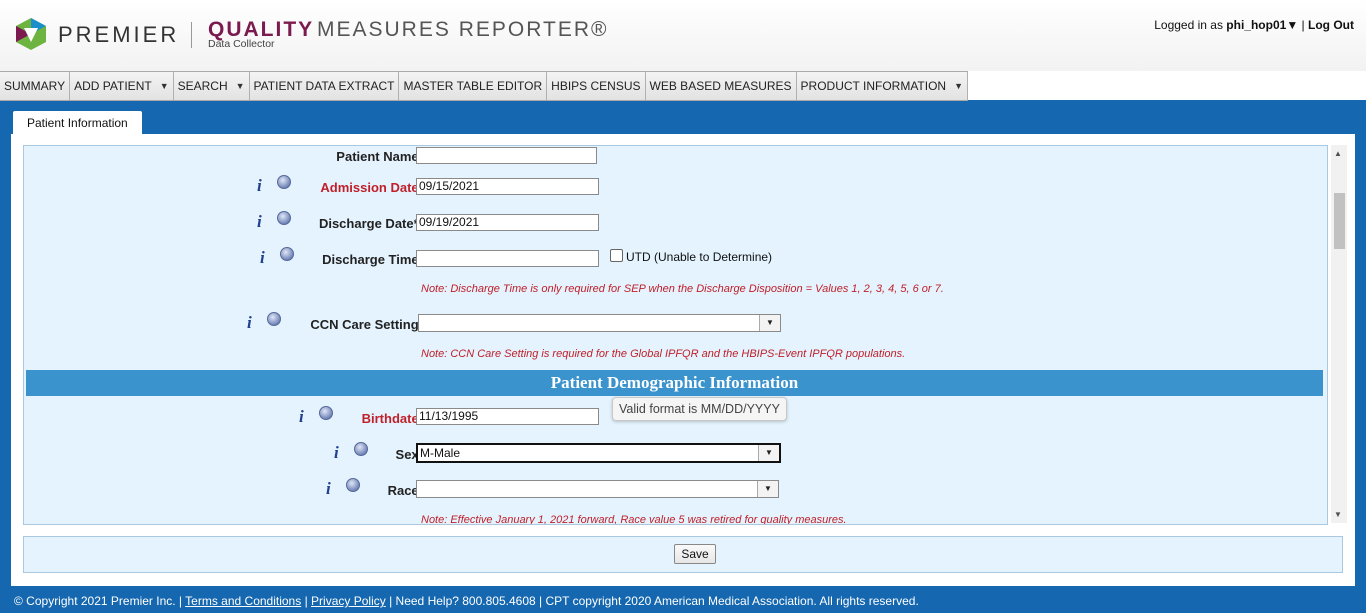 This screenshot has height=613, width=1366. Describe the element at coordinates (113, 86) in the screenshot. I see `nav-item-label: ADD PATIENT` at that location.